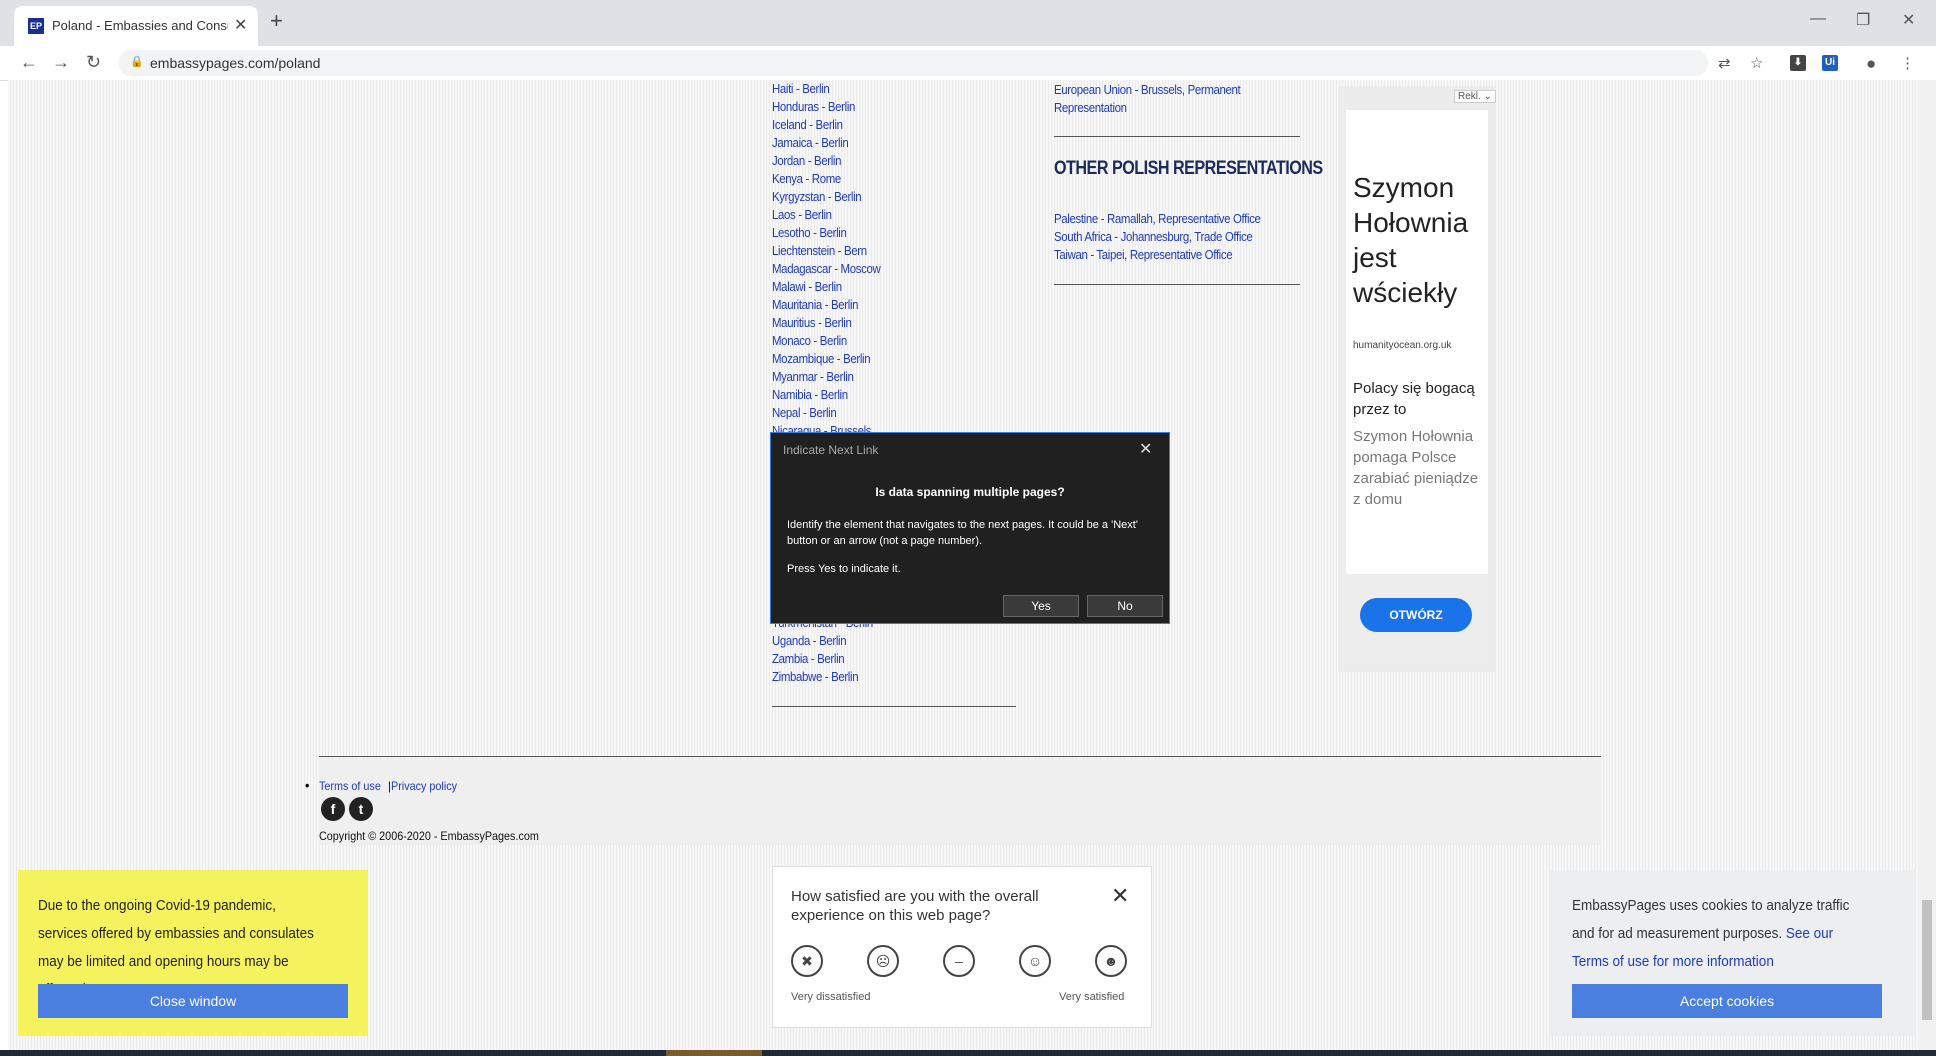  I want to click on forward-icon: →, so click(61, 62).